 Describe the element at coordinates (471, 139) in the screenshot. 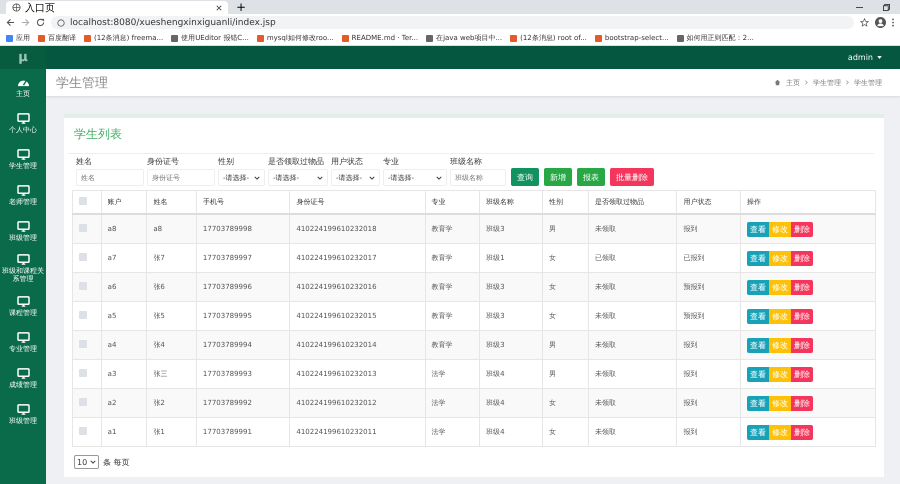

I see `panel-title: 学生列表` at that location.